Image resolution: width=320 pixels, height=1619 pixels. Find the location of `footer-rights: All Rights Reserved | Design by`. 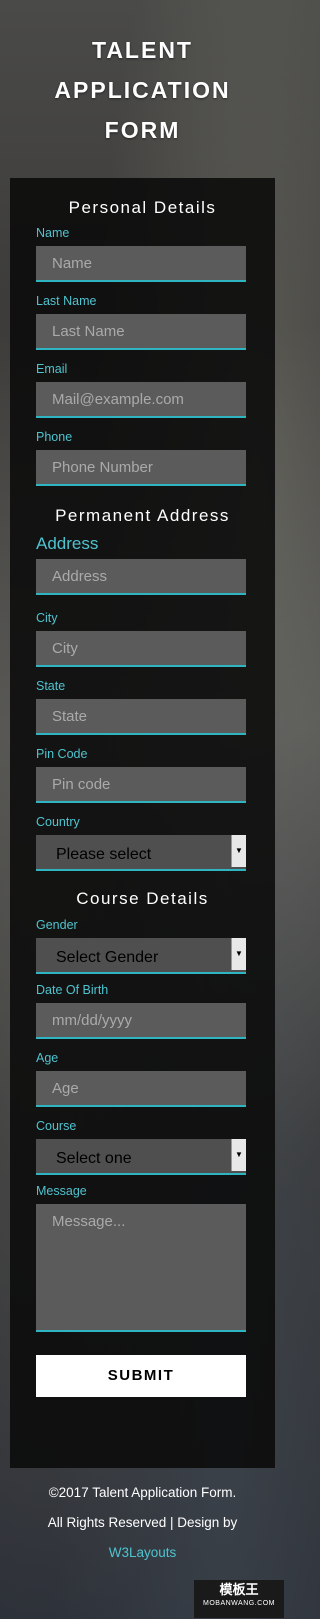

footer-rights: All Rights Reserved | Design by is located at coordinates (142, 1522).